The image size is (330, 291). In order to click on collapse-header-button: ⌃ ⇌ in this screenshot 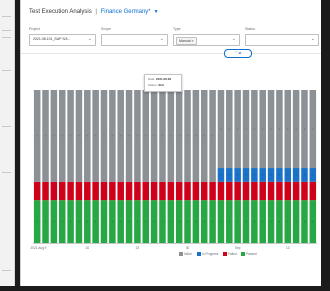, I will do `click(238, 53)`.